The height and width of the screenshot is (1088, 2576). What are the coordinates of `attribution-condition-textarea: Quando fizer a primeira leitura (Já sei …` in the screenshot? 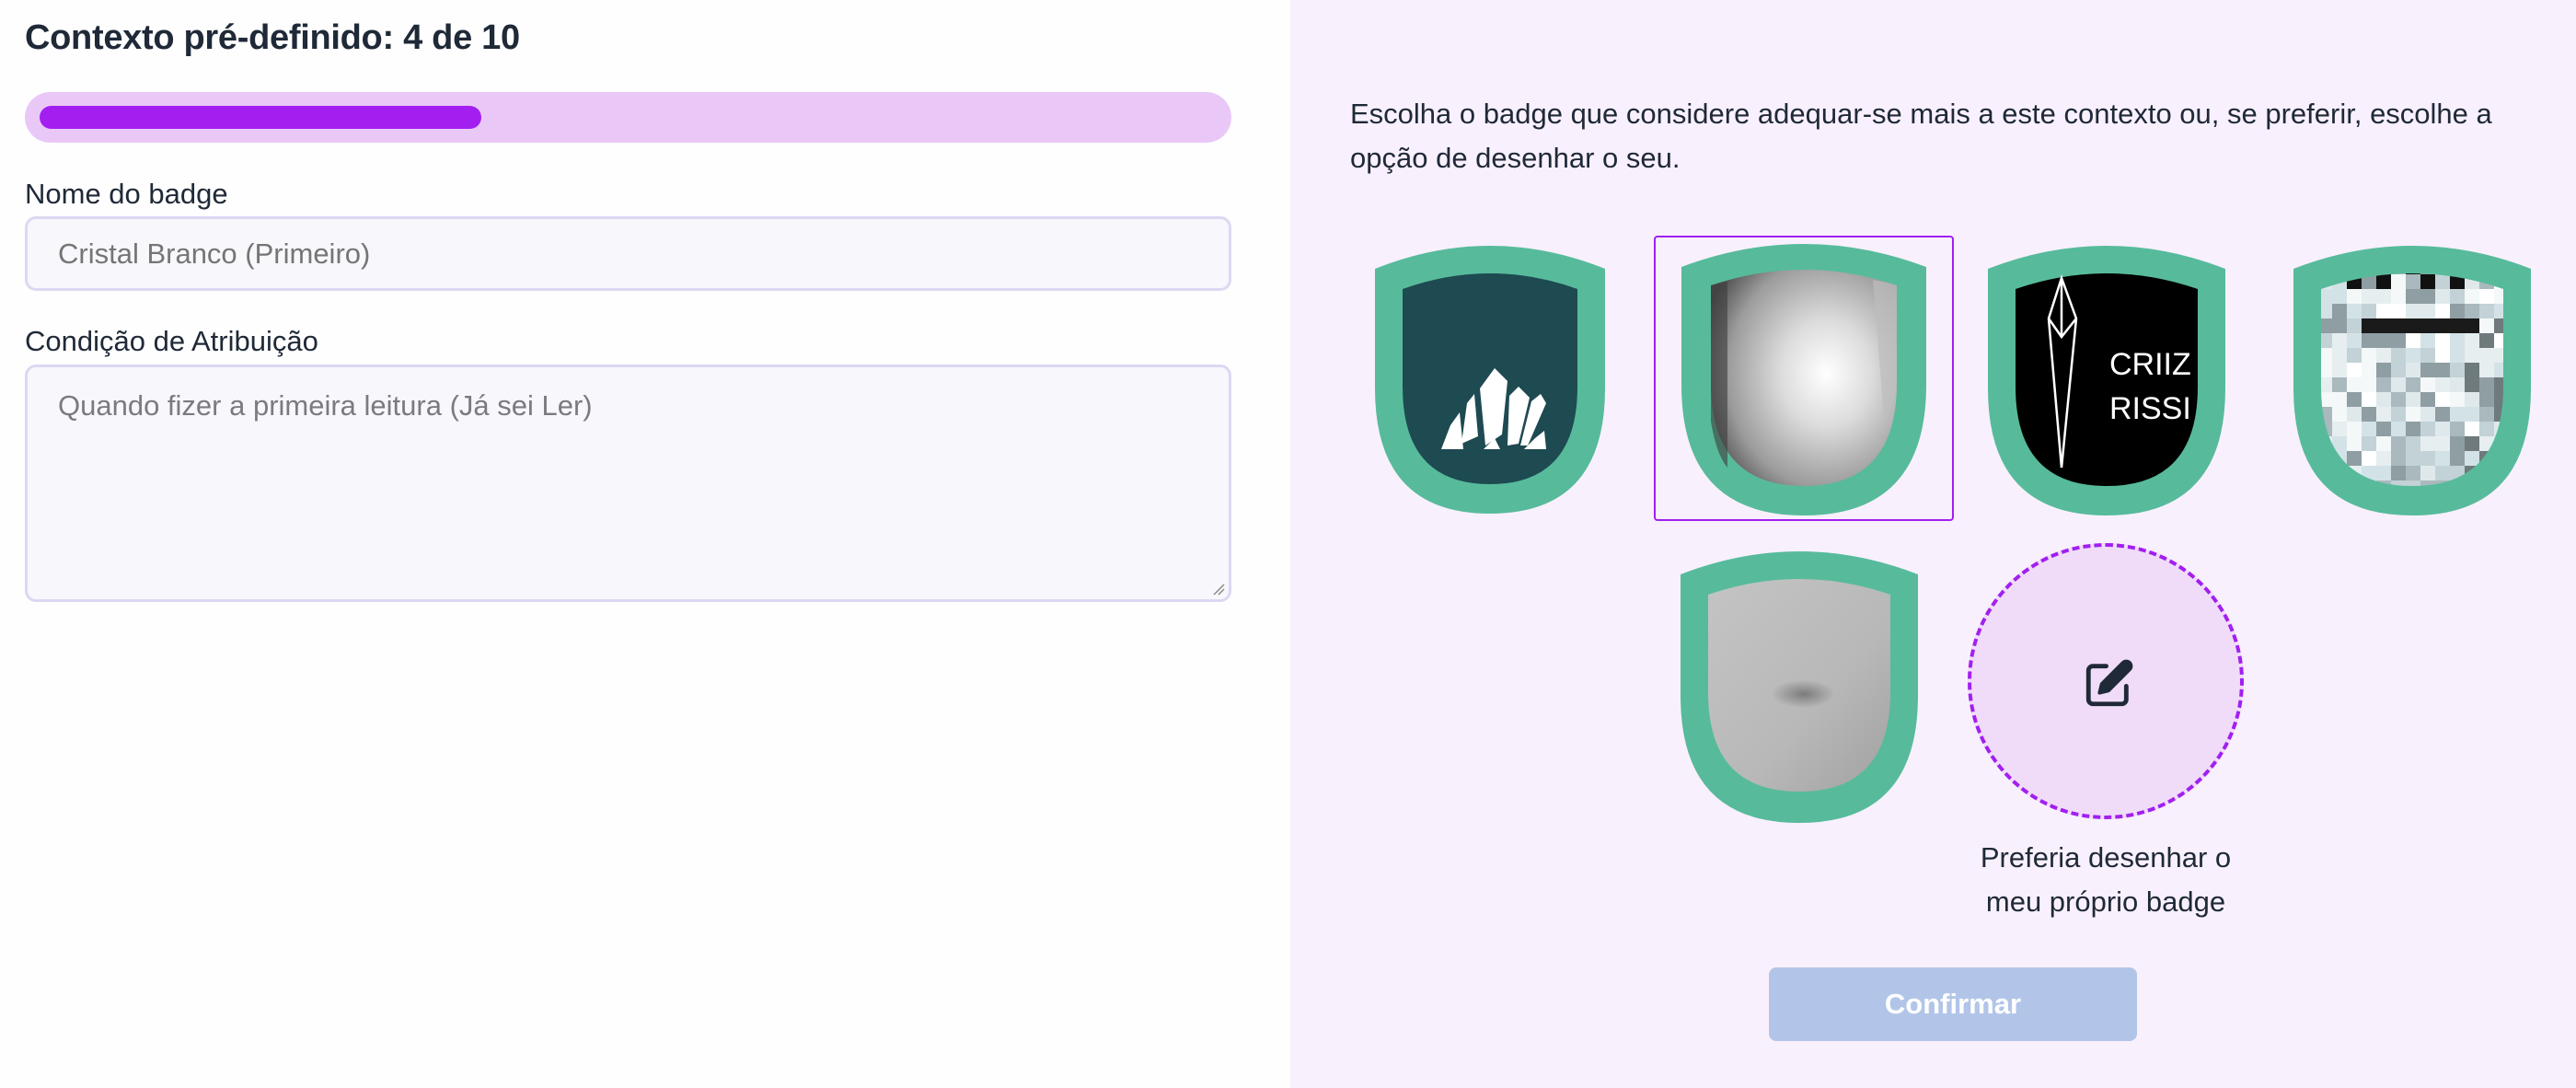 It's located at (628, 483).